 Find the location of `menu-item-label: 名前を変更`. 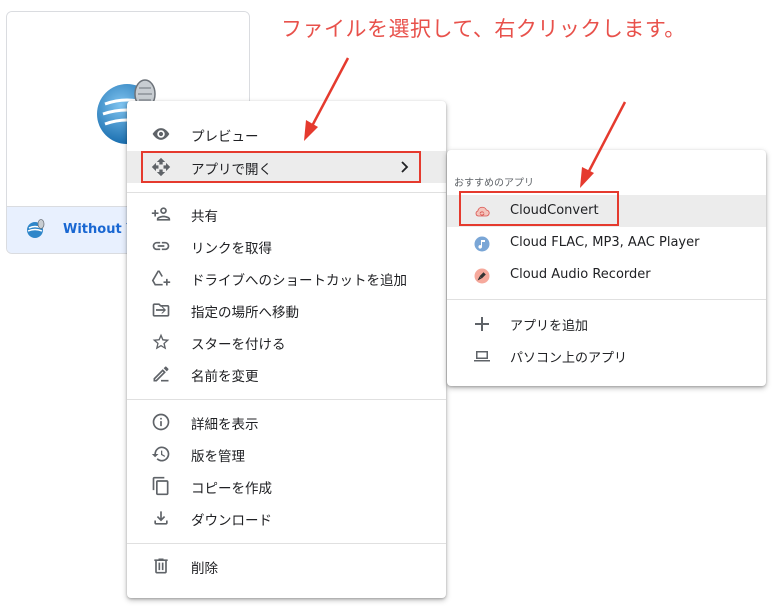

menu-item-label: 名前を変更 is located at coordinates (225, 377).